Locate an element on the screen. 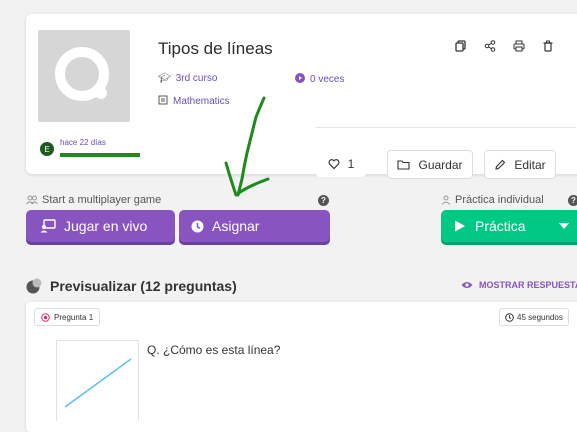  delete-button is located at coordinates (548, 46).